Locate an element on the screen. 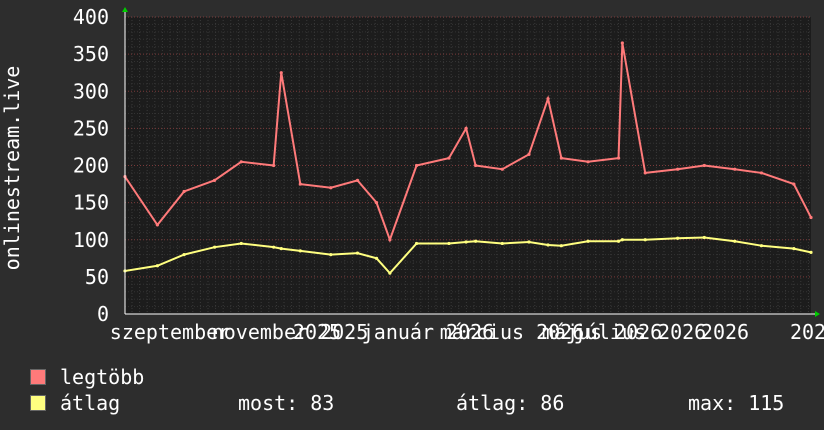  legend-swatch-max is located at coordinates (38, 377).